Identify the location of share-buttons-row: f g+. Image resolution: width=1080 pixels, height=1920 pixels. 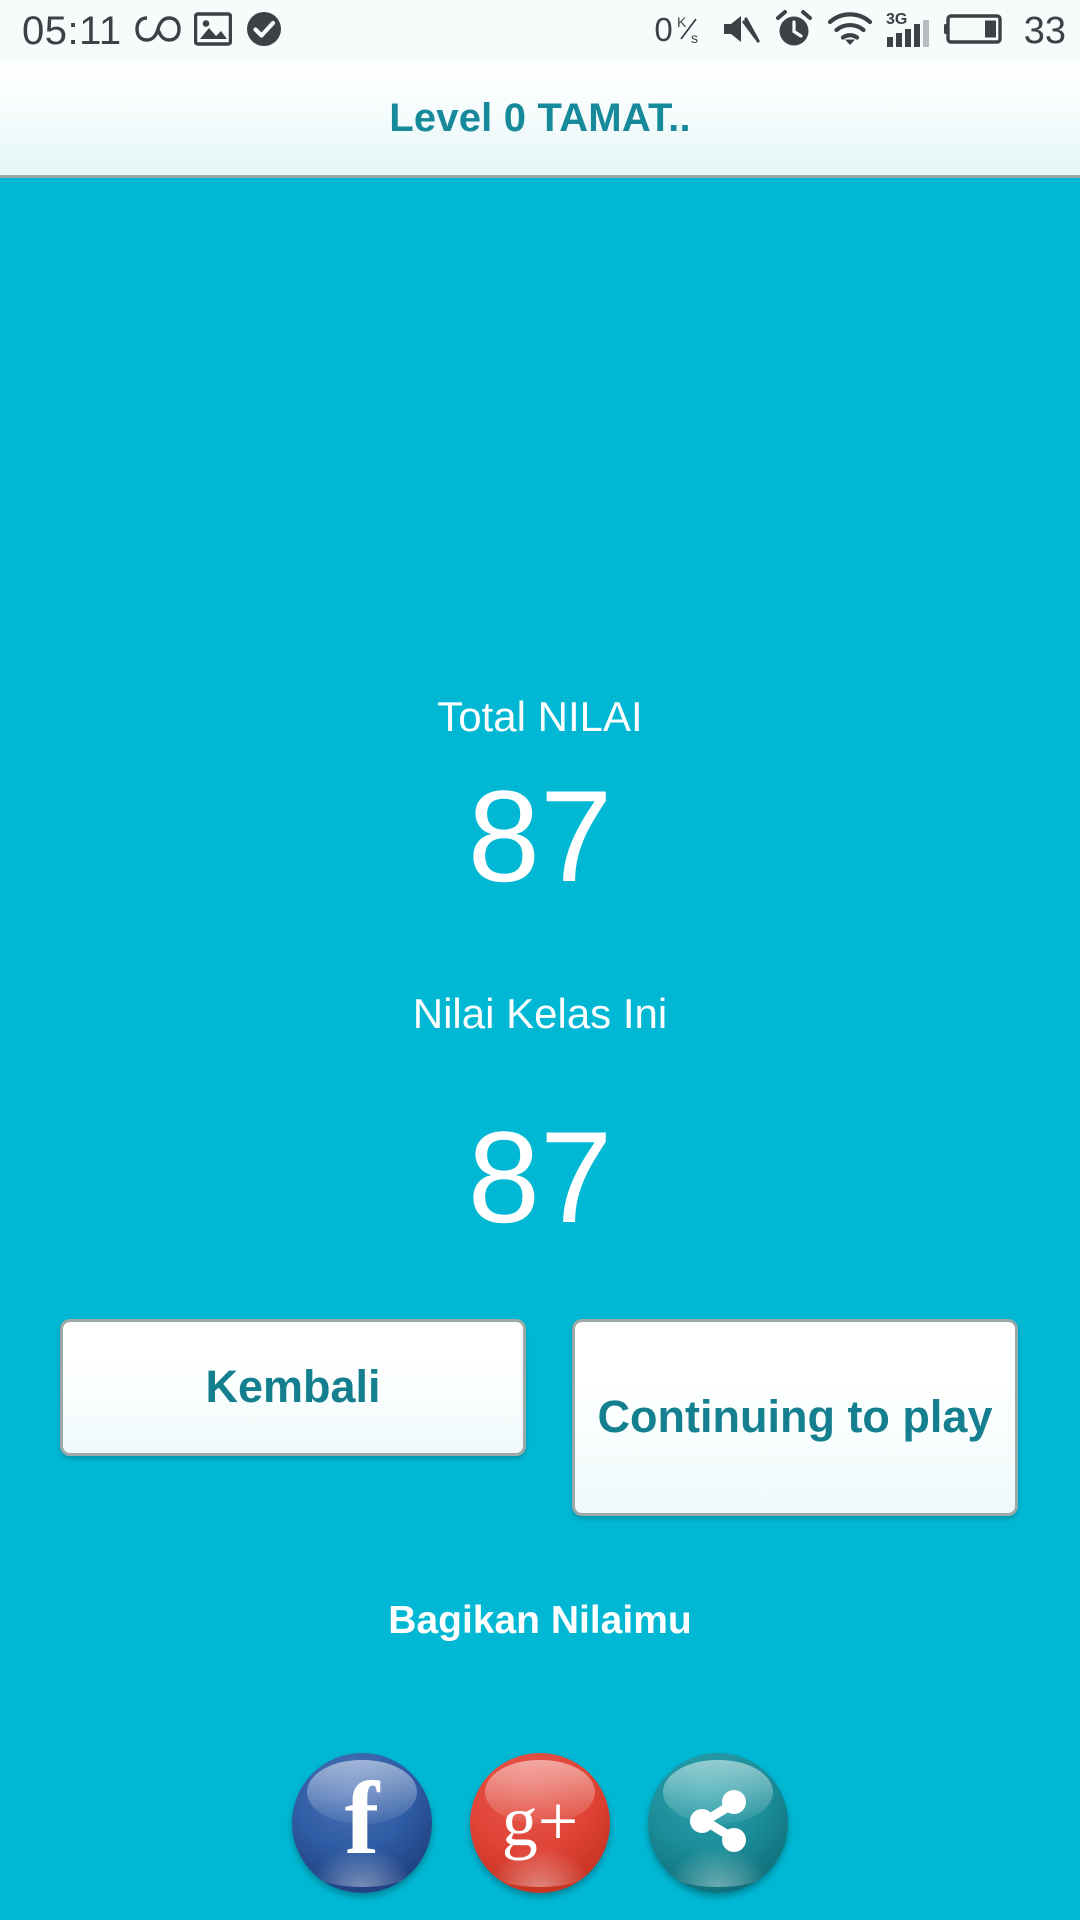
(540, 1823).